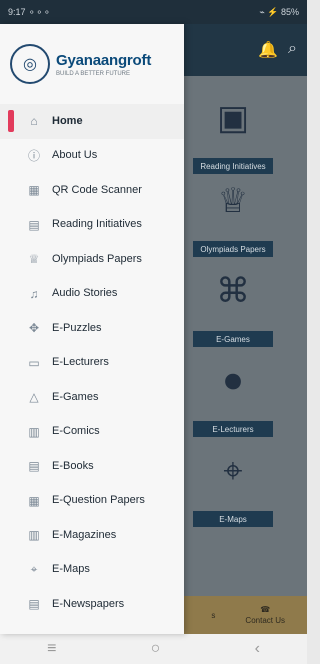 The height and width of the screenshot is (664, 320). I want to click on tab-label: s, so click(213, 615).